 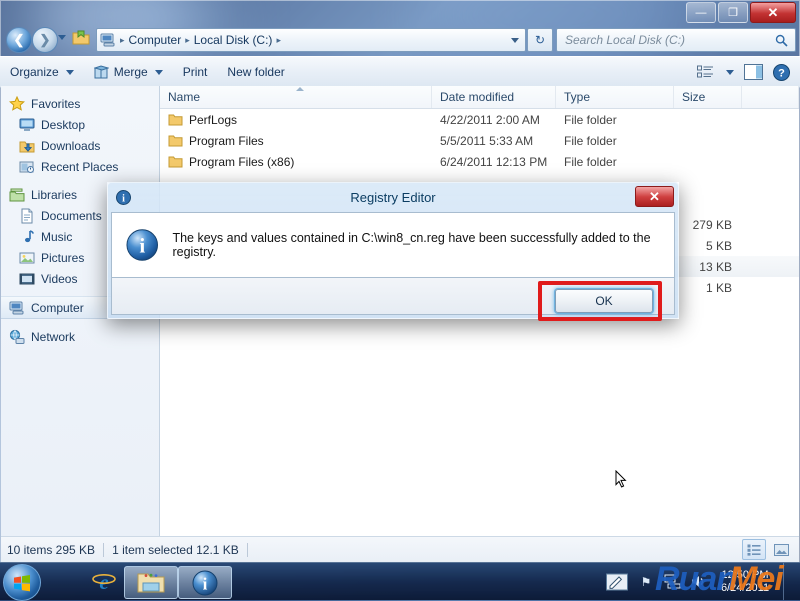 I want to click on file-name: Program Files (x86), so click(x=242, y=161).